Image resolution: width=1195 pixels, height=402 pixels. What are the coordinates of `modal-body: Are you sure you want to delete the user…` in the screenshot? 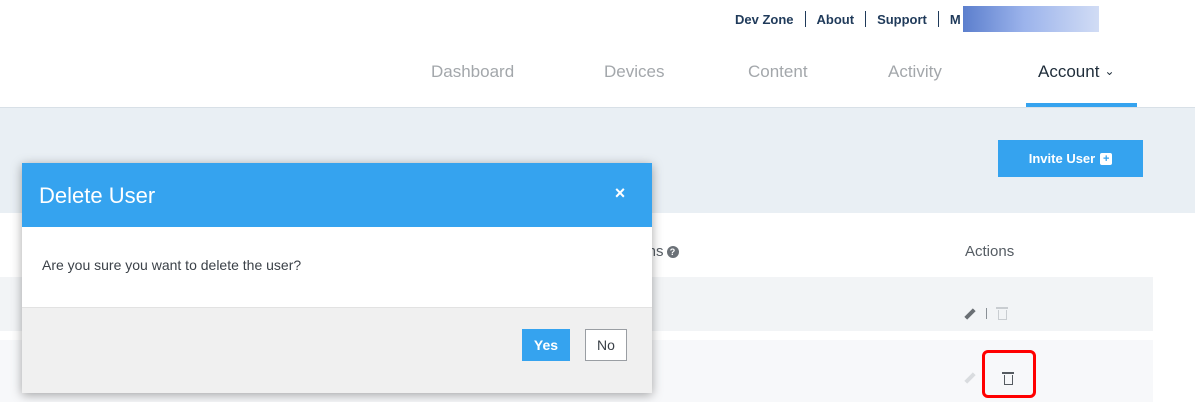 It's located at (337, 267).